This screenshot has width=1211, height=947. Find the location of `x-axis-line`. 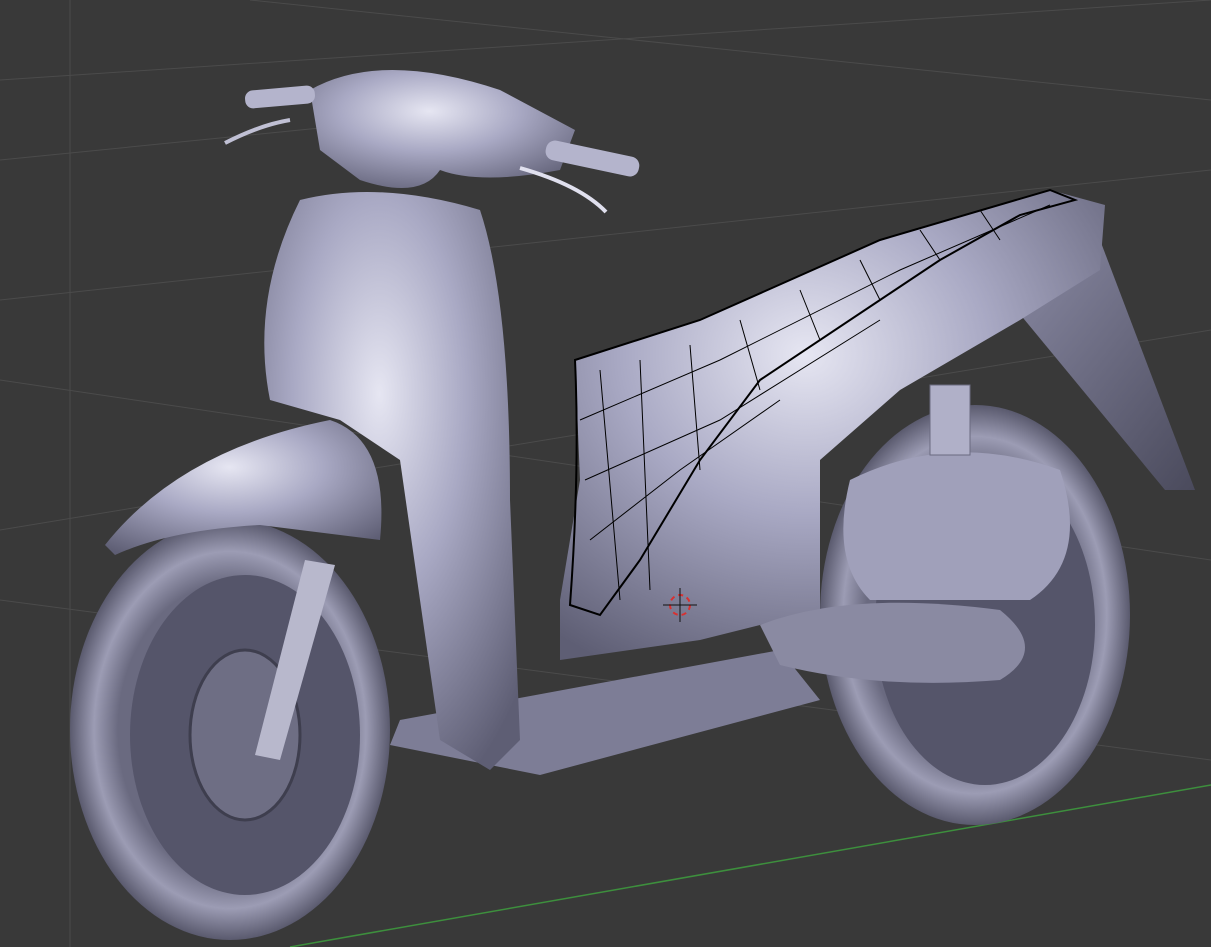

x-axis-line is located at coordinates (750, 865).